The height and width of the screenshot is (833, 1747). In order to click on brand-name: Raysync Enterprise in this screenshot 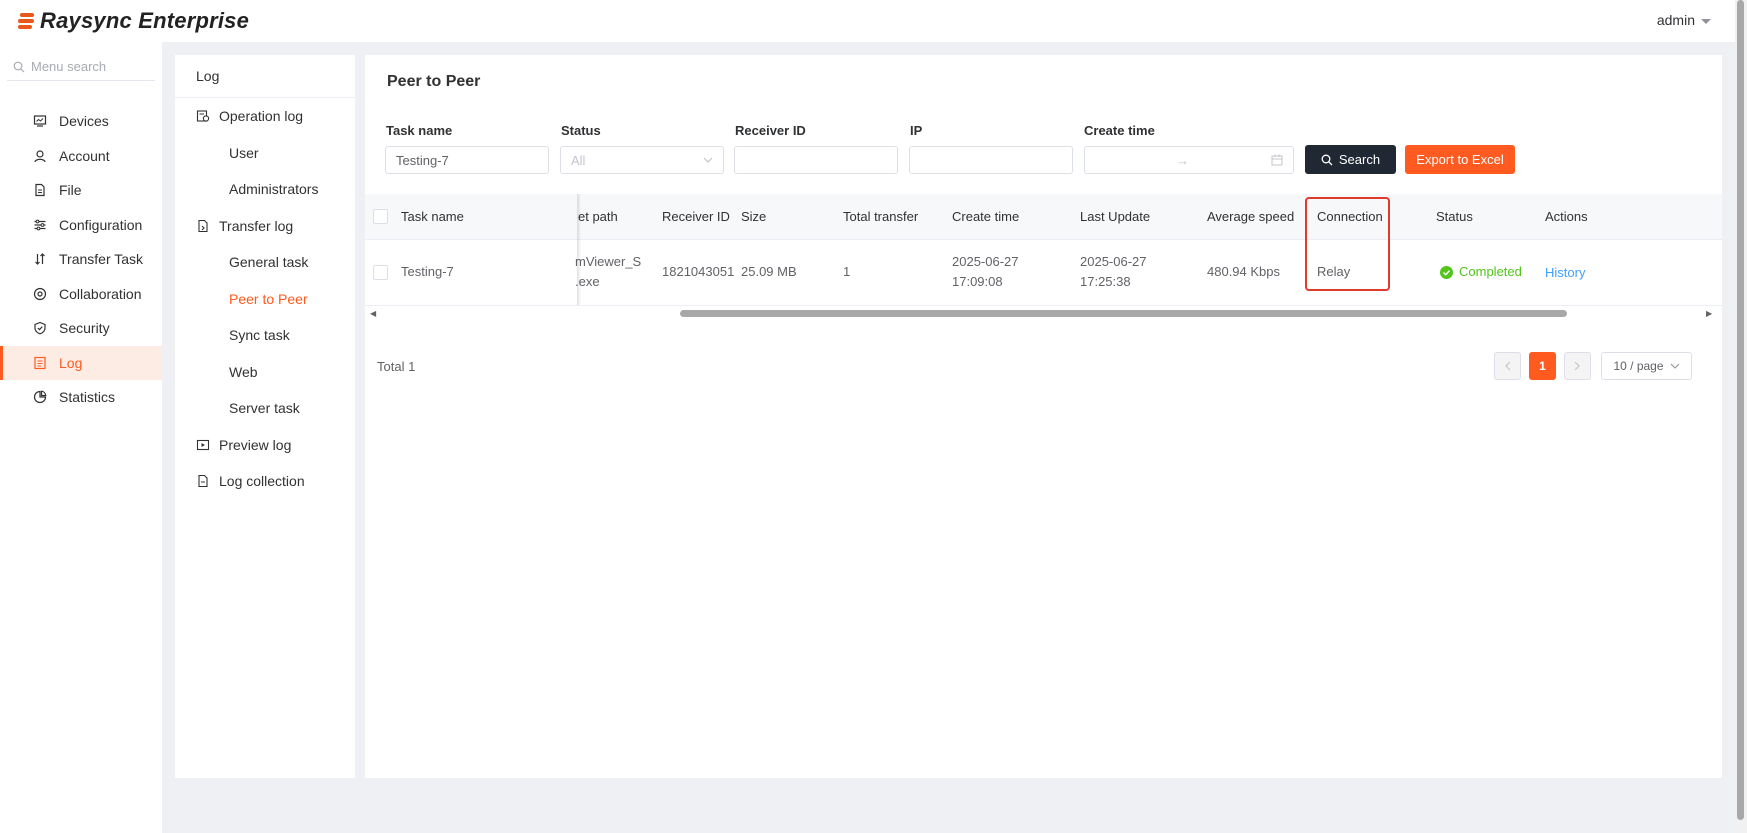, I will do `click(145, 20)`.